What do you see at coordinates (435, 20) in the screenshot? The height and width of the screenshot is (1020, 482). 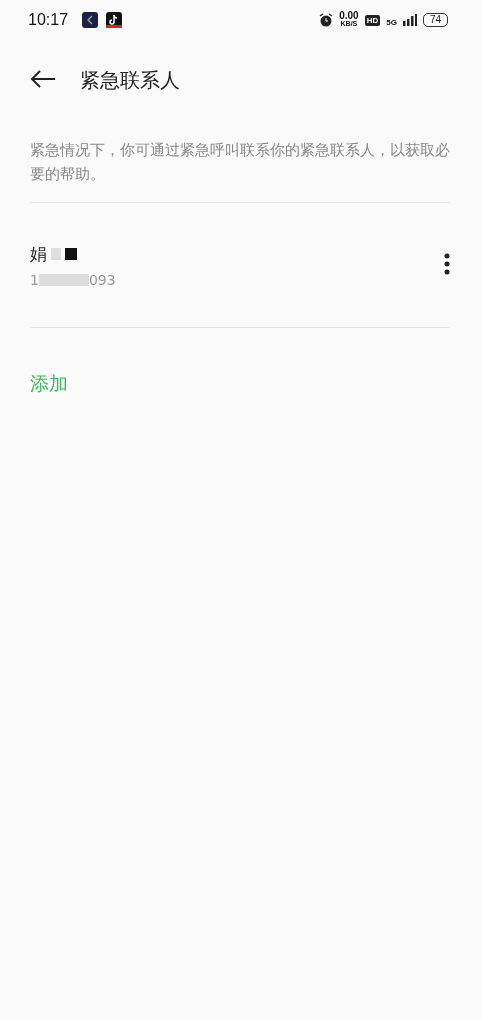 I see `battery-indicator: 74` at bounding box center [435, 20].